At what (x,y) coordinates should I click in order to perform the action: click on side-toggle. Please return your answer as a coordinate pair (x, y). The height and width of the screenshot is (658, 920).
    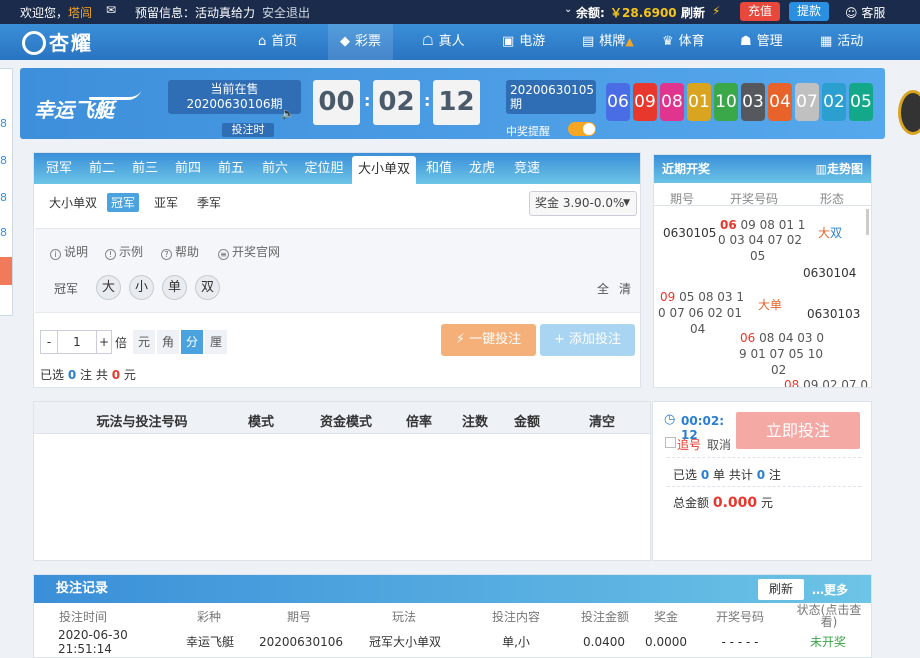
    Looking at the image, I should click on (6, 271).